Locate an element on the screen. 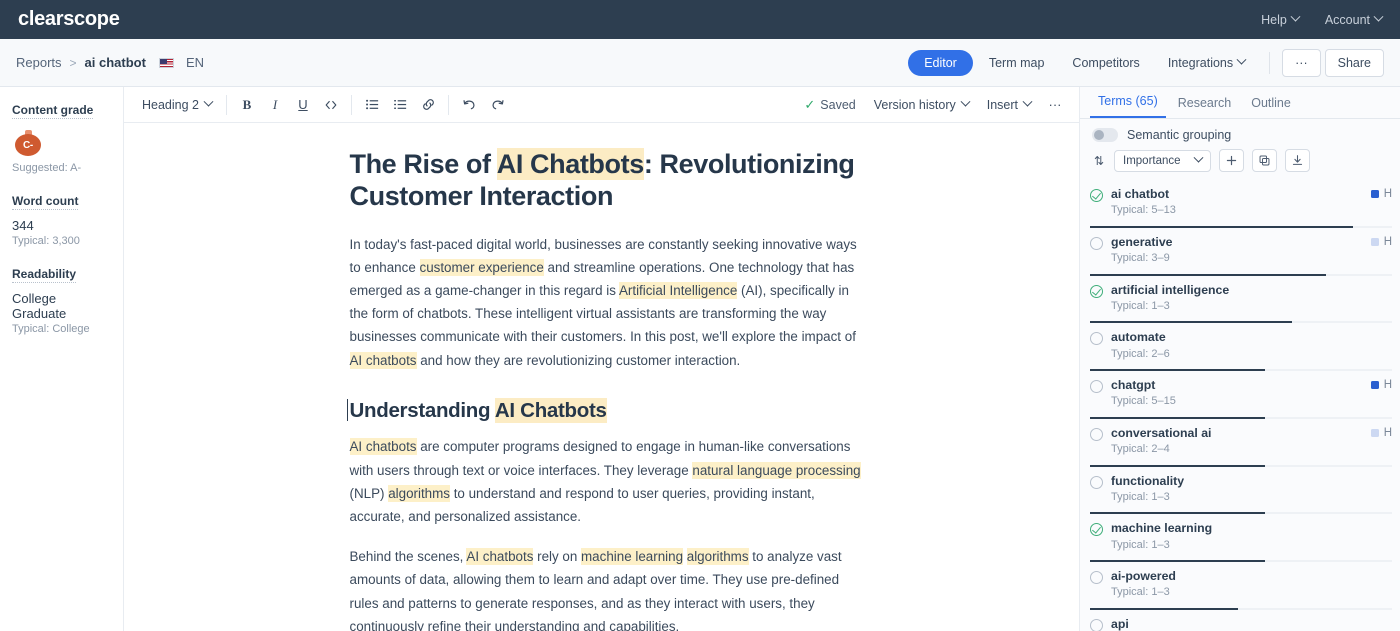  bullet-list-icon is located at coordinates (371, 104).